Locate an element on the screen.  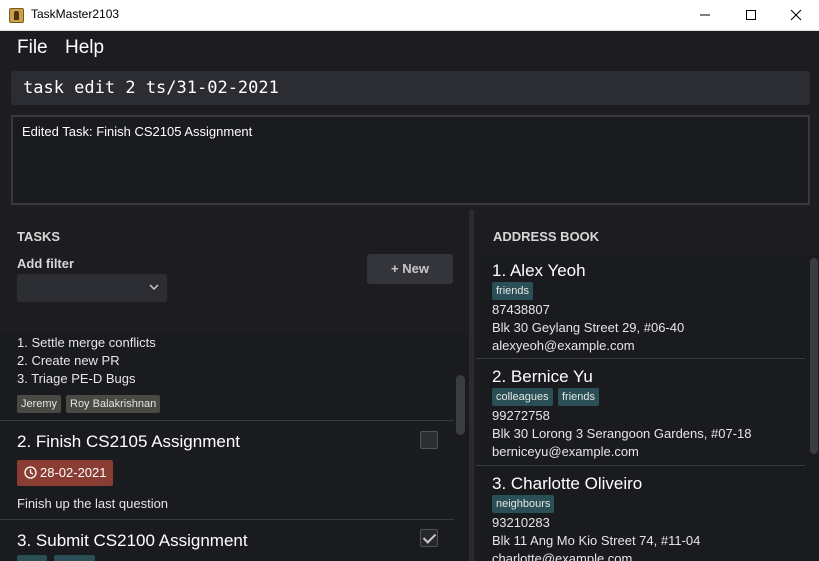
subtask-item: 3. Triage PE-D Bugs is located at coordinates (76, 378).